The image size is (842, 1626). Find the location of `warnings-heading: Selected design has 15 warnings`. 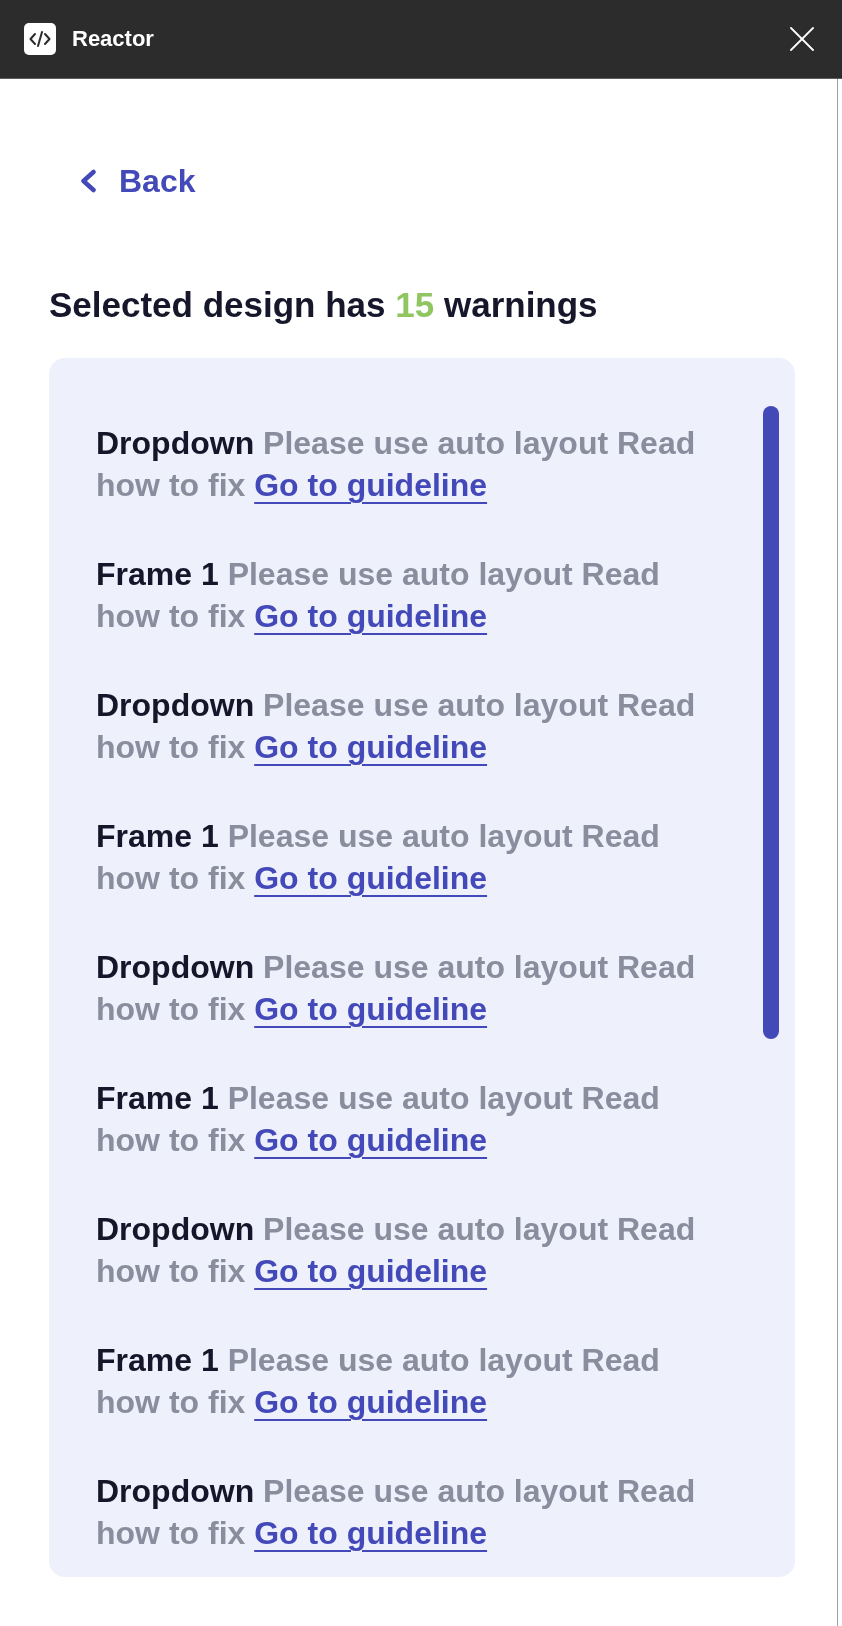

warnings-heading: Selected design has 15 warnings is located at coordinates (323, 305).